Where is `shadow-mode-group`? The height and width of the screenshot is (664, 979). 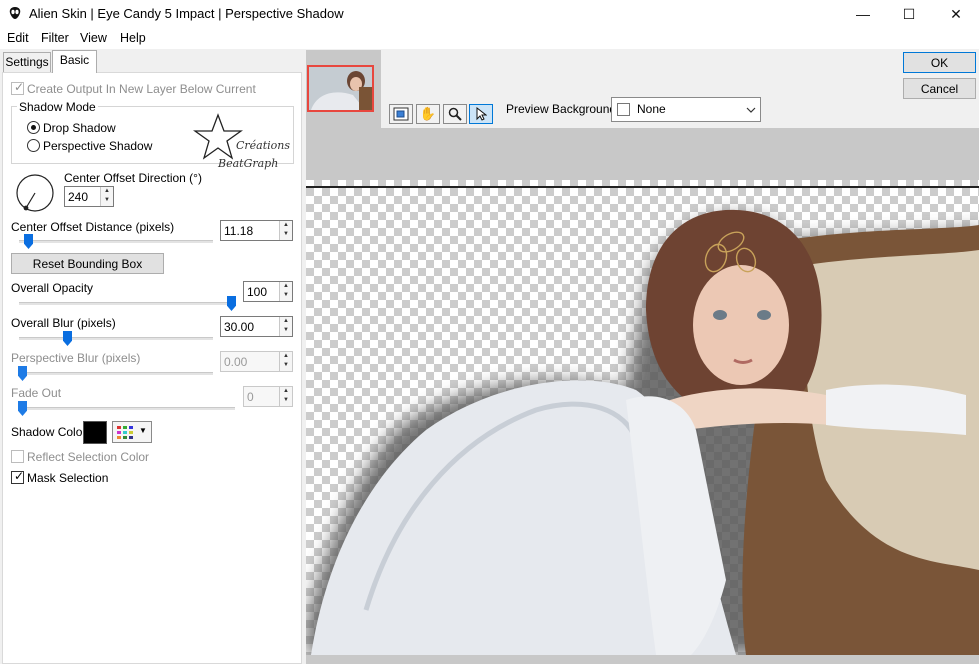 shadow-mode-group is located at coordinates (152, 135).